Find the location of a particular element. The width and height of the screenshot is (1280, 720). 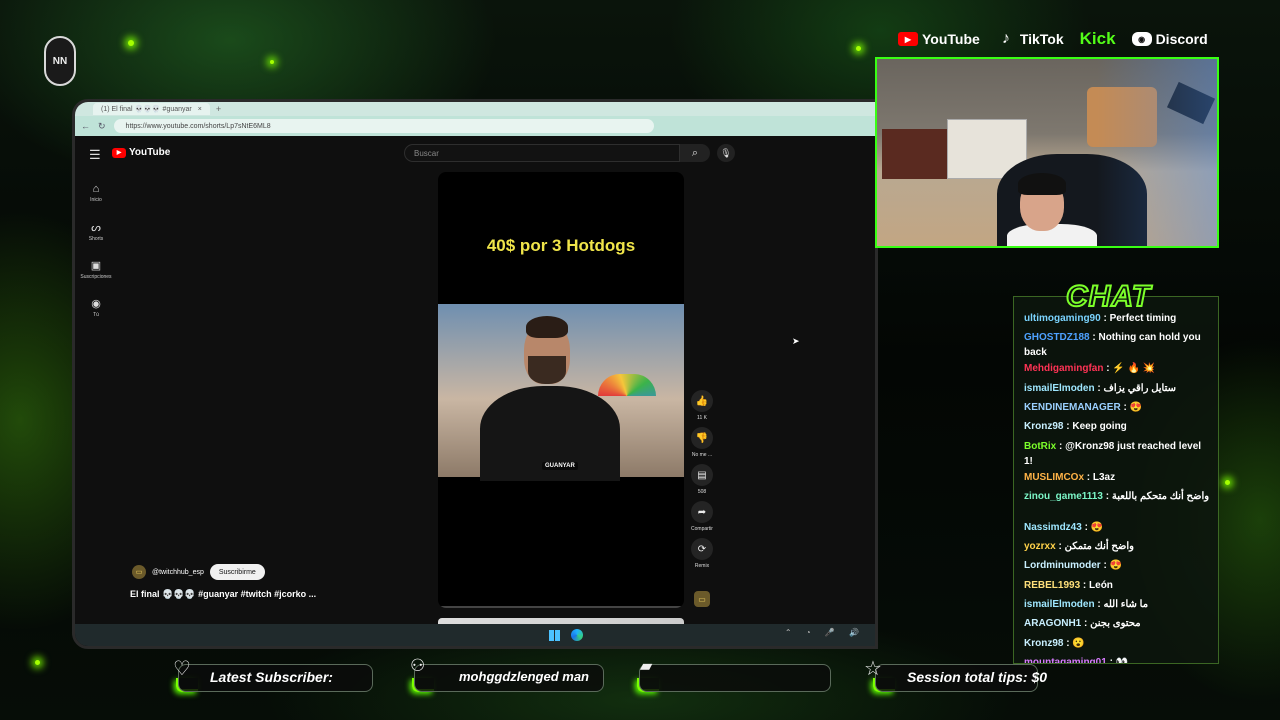

short-video-frame: GUANYAR is located at coordinates (561, 392).